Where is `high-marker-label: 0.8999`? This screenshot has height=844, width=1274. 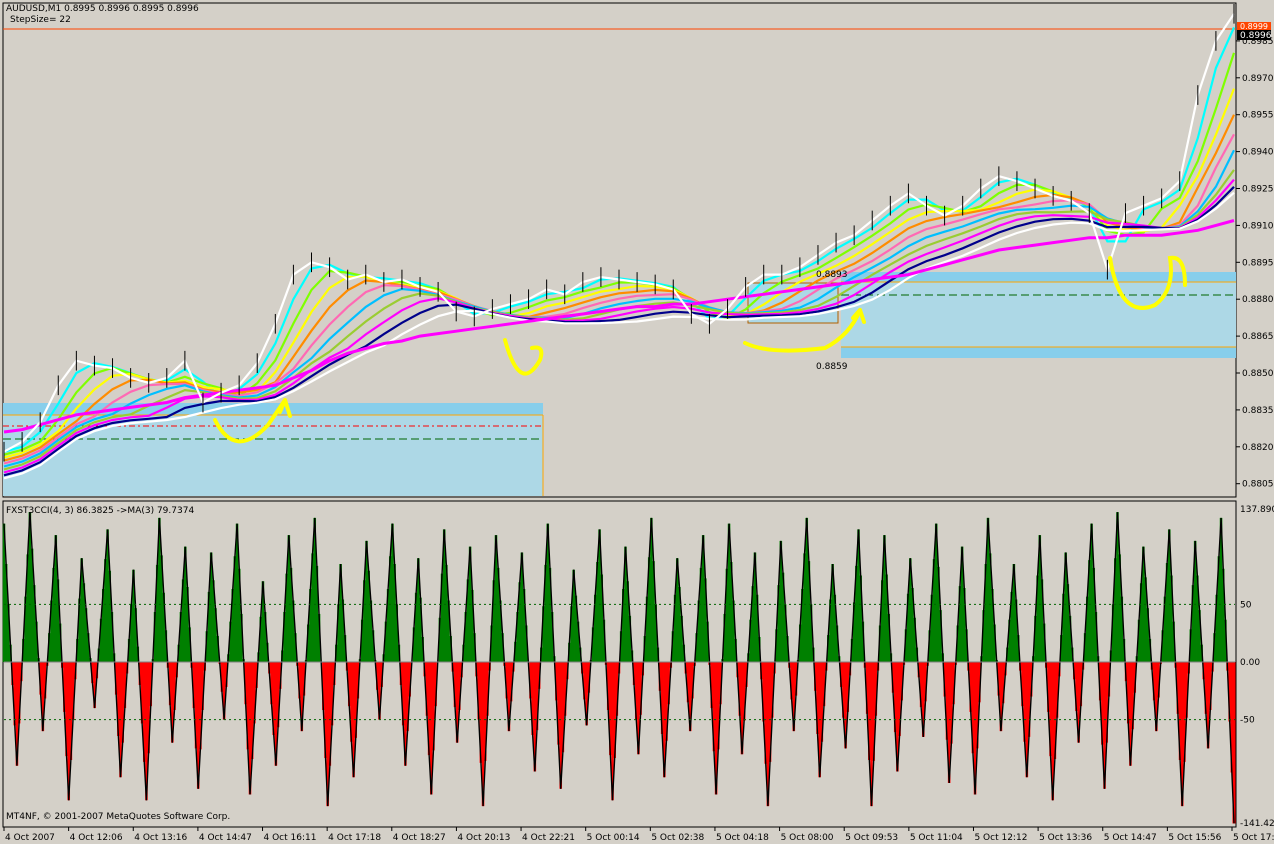 high-marker-label: 0.8999 is located at coordinates (1254, 26).